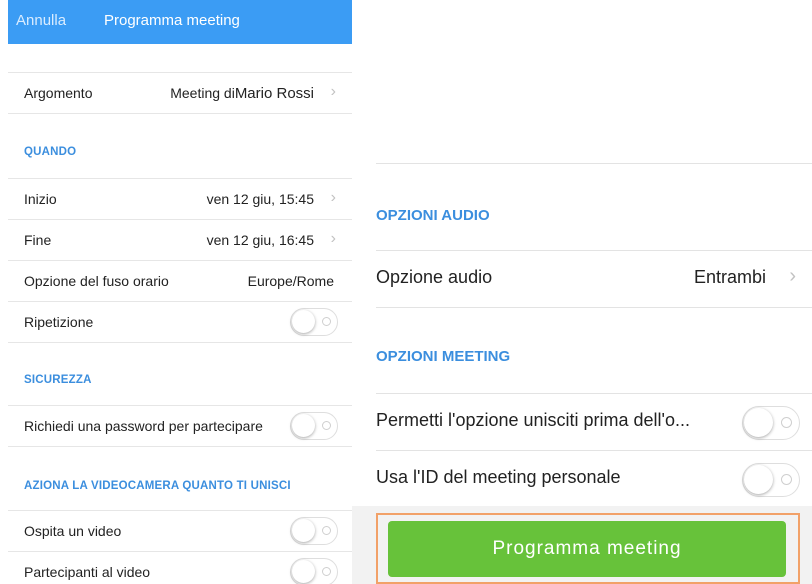 The image size is (812, 584). What do you see at coordinates (59, 322) in the screenshot?
I see `repeat-label: Ripetizione` at bounding box center [59, 322].